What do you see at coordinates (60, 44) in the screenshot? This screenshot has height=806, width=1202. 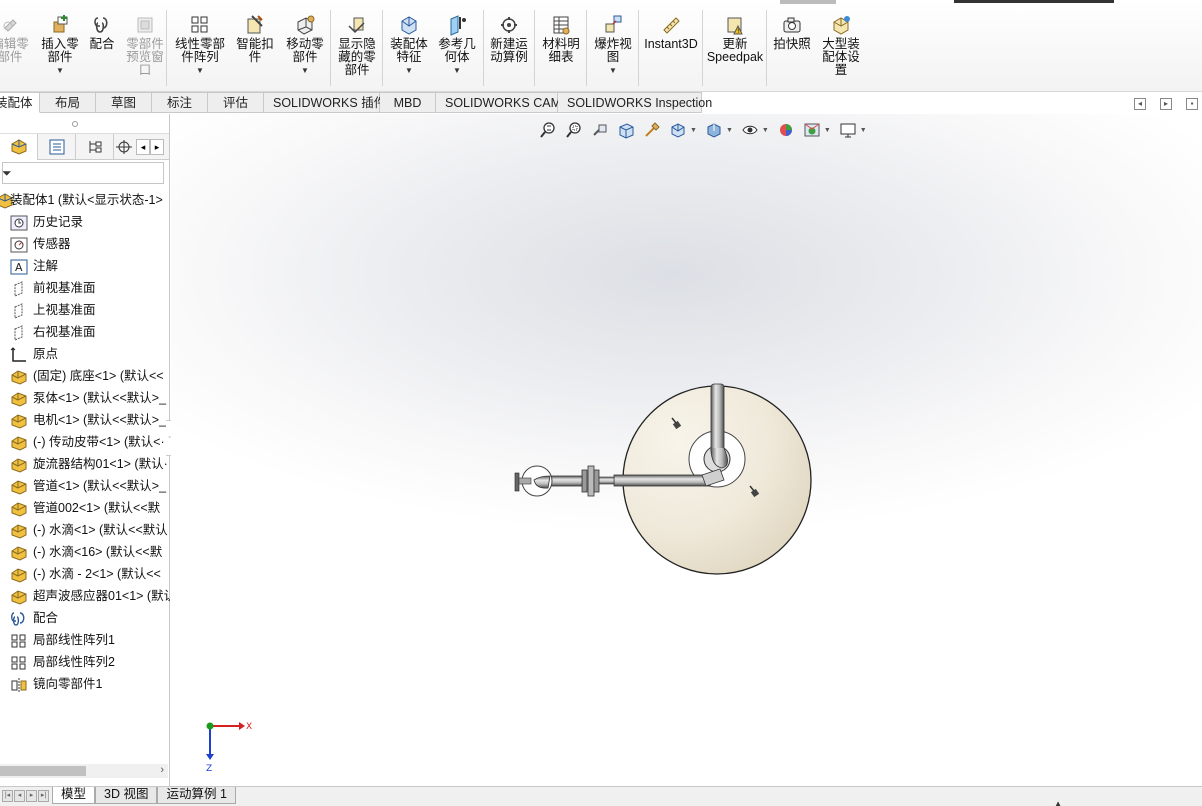 I see `insert-component-button: 插入零 部件 ▼` at bounding box center [60, 44].